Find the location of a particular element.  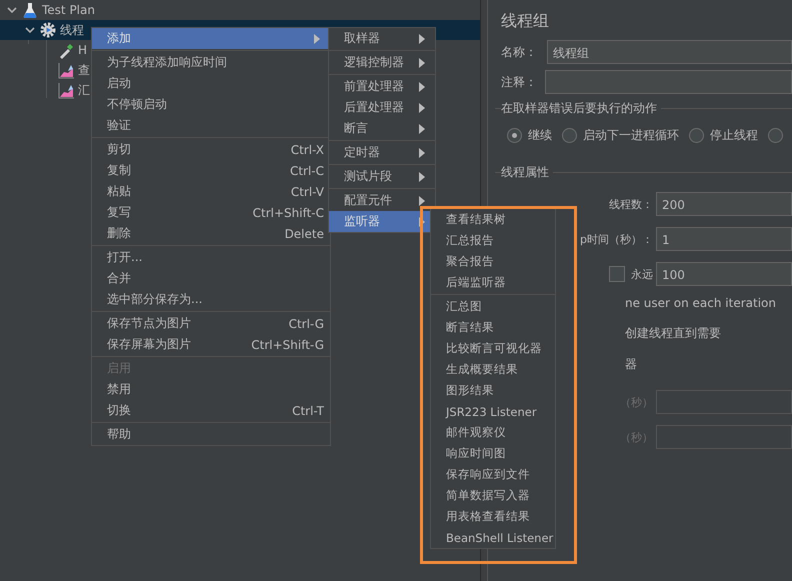

radio-label: 启动下一进程循环 is located at coordinates (631, 135).